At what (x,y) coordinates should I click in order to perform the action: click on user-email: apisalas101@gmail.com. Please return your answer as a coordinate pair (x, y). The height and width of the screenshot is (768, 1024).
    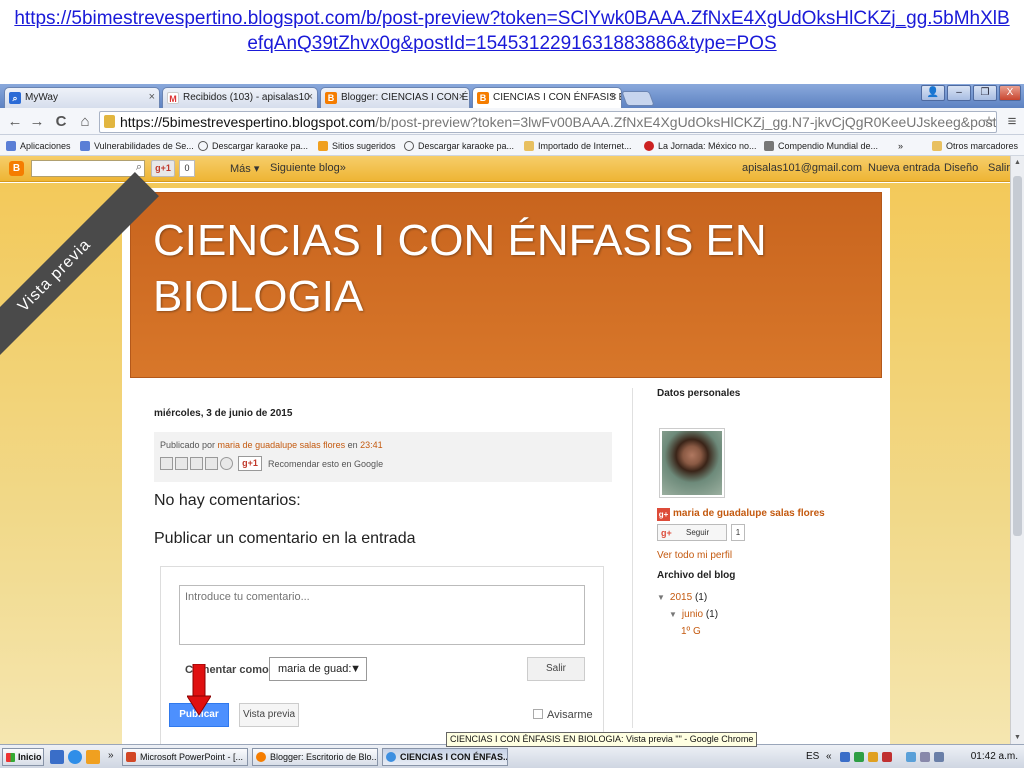
    Looking at the image, I should click on (802, 168).